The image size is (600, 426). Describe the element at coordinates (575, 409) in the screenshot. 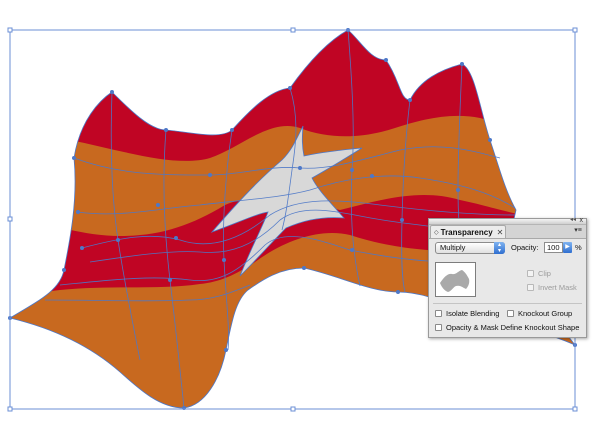

I see `handle-bottom-right` at that location.